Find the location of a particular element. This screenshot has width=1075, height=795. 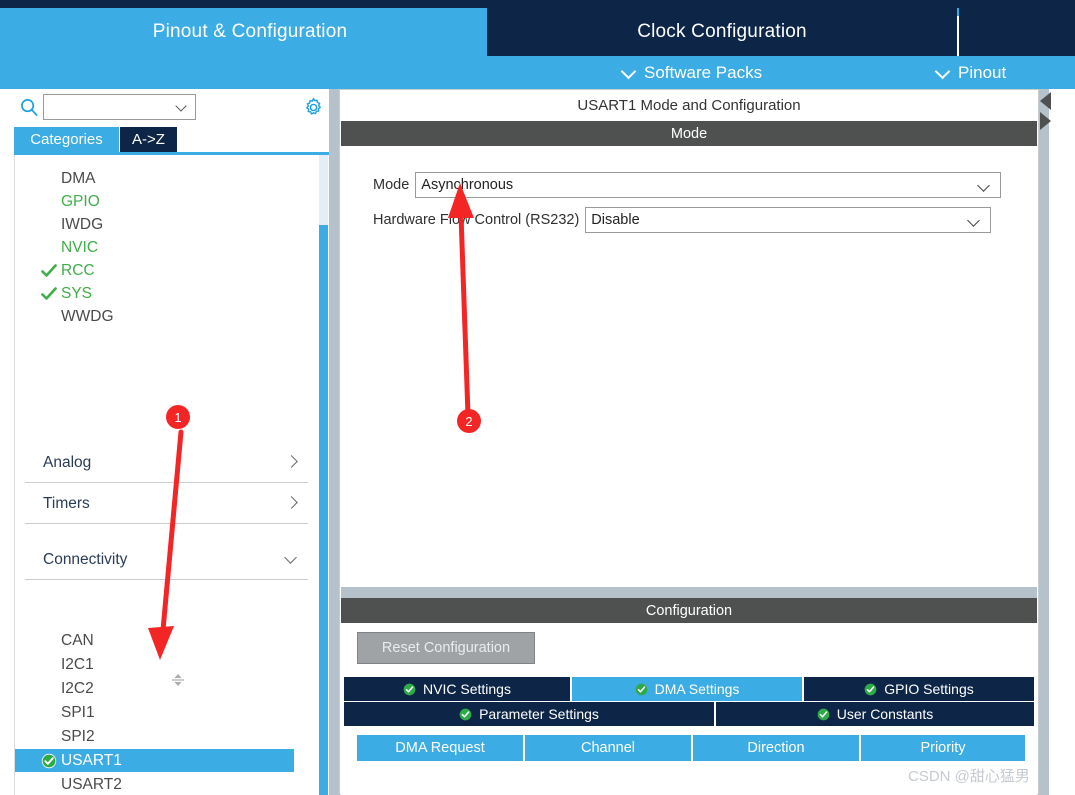

gear-icon is located at coordinates (313, 107).